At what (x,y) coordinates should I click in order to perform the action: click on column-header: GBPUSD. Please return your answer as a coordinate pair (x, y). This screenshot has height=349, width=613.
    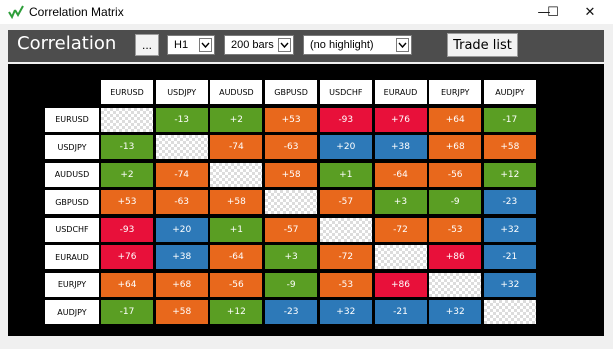
    Looking at the image, I should click on (291, 92).